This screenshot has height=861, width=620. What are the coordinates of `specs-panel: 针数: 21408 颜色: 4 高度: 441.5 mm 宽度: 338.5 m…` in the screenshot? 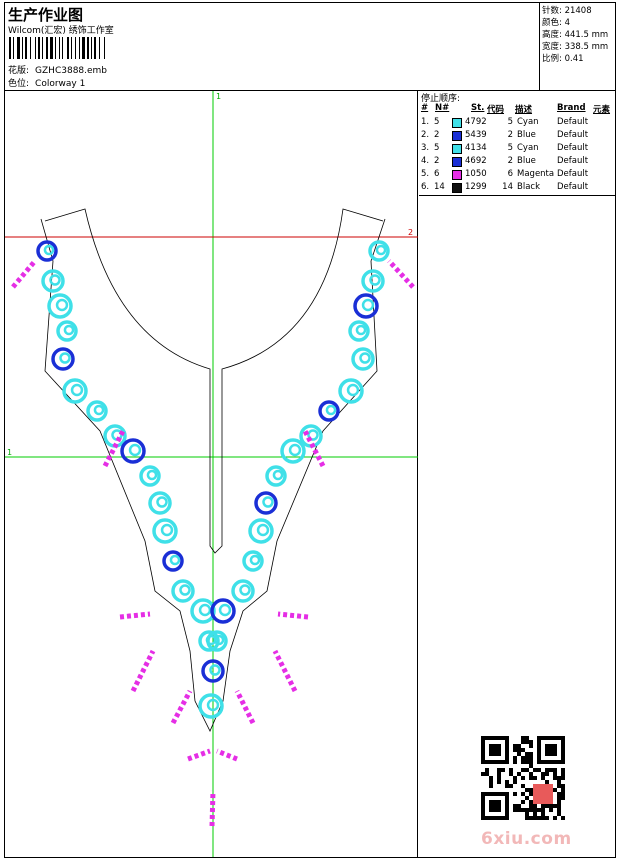 It's located at (577, 47).